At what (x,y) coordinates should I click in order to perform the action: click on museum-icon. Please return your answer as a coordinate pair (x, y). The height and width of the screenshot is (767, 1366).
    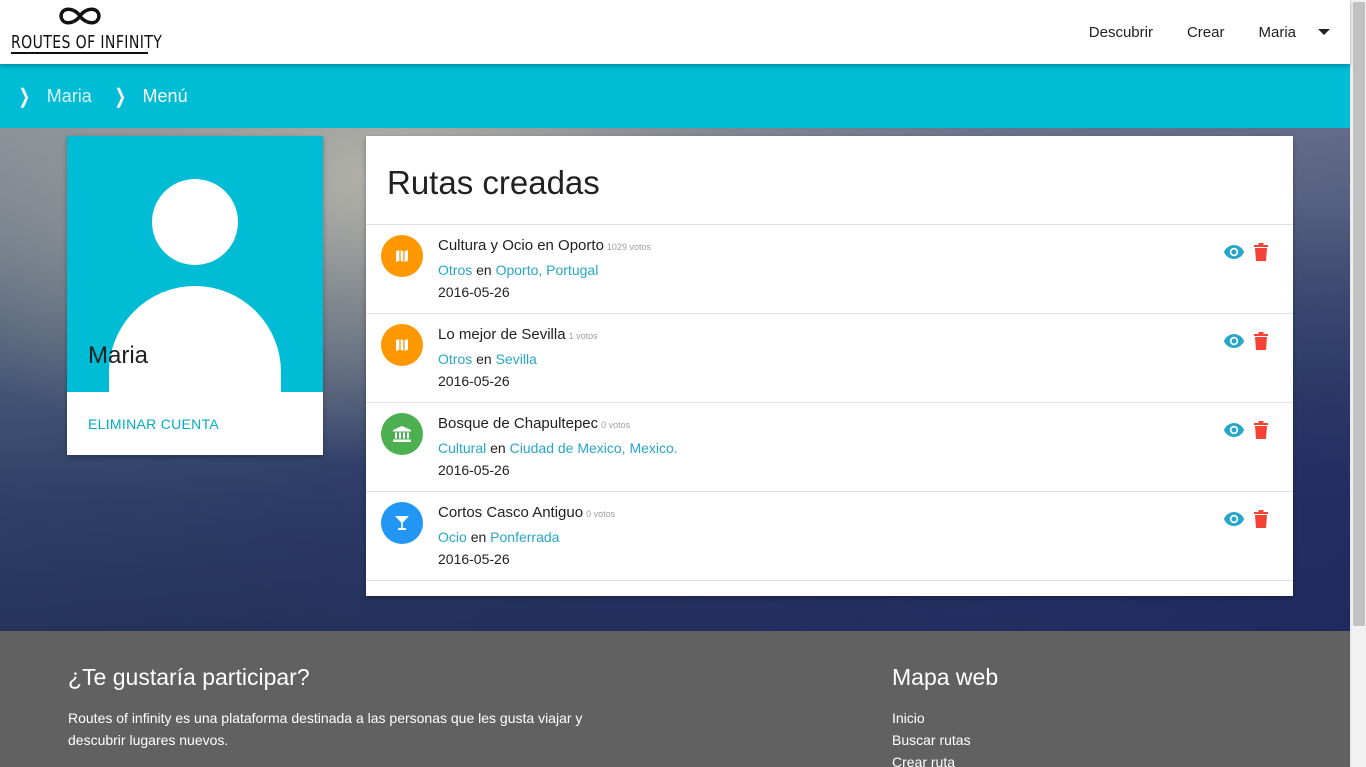
    Looking at the image, I should click on (402, 434).